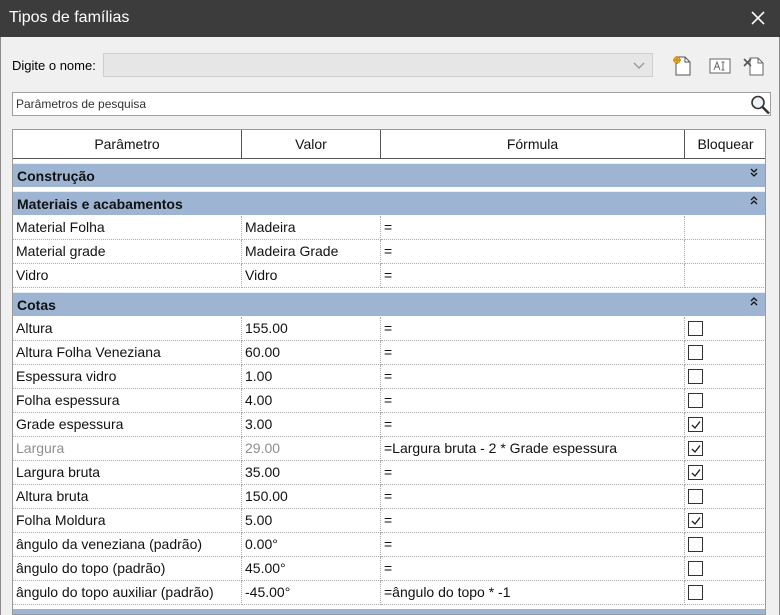 The width and height of the screenshot is (780, 615). What do you see at coordinates (127, 449) in the screenshot?
I see `param-name-cell: Largura` at bounding box center [127, 449].